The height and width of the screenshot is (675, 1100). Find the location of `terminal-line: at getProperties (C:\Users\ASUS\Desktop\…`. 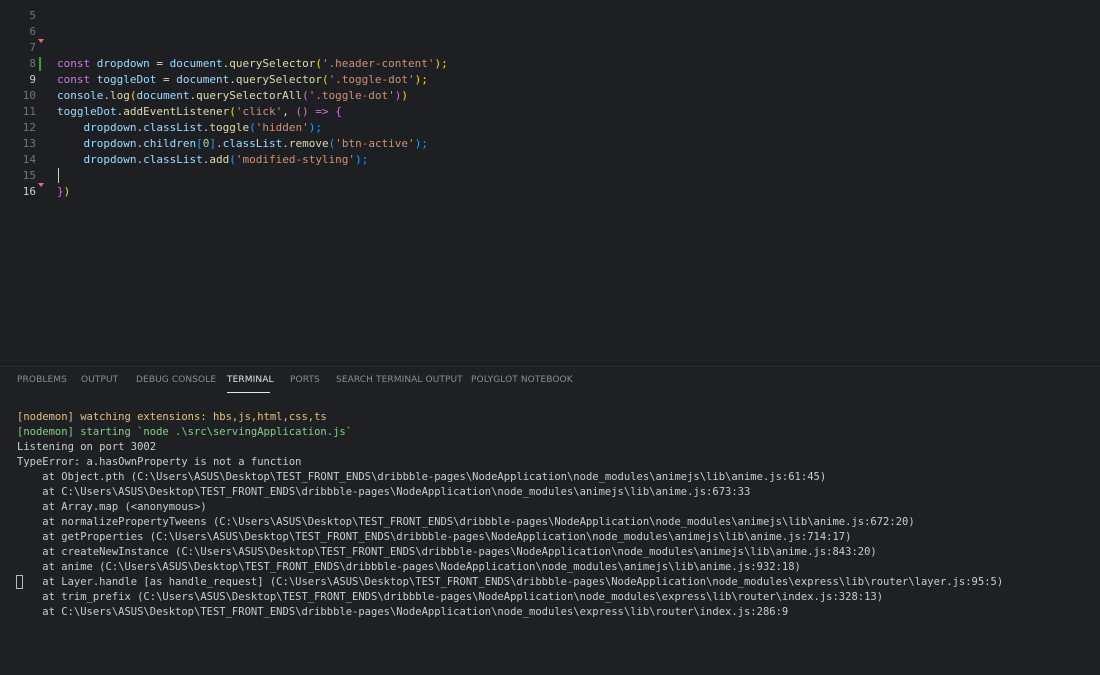

terminal-line: at getProperties (C:\Users\ASUS\Desktop\… is located at coordinates (434, 537).